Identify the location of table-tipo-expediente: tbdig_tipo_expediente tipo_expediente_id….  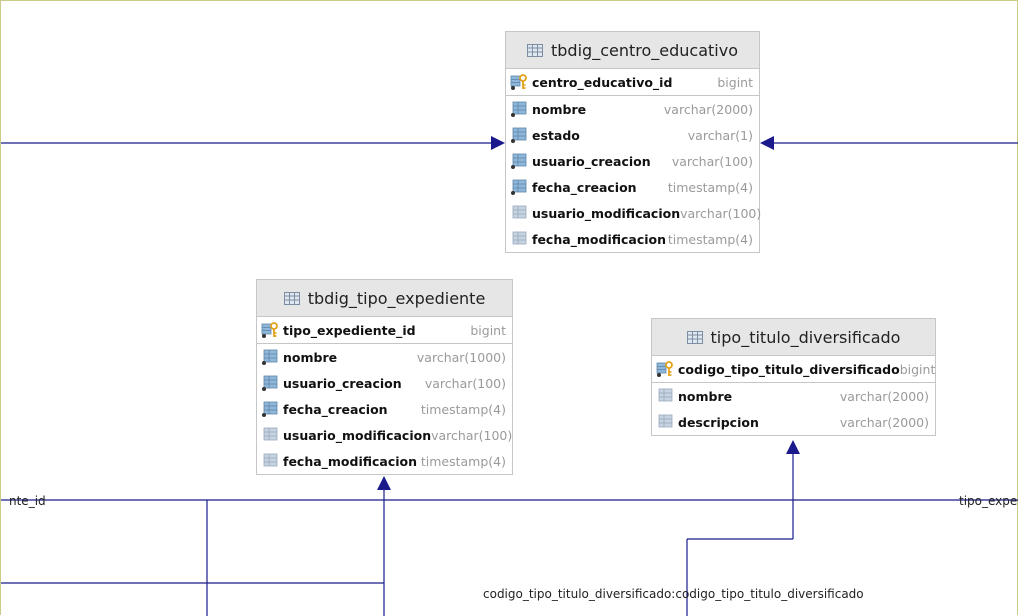
(384, 377).